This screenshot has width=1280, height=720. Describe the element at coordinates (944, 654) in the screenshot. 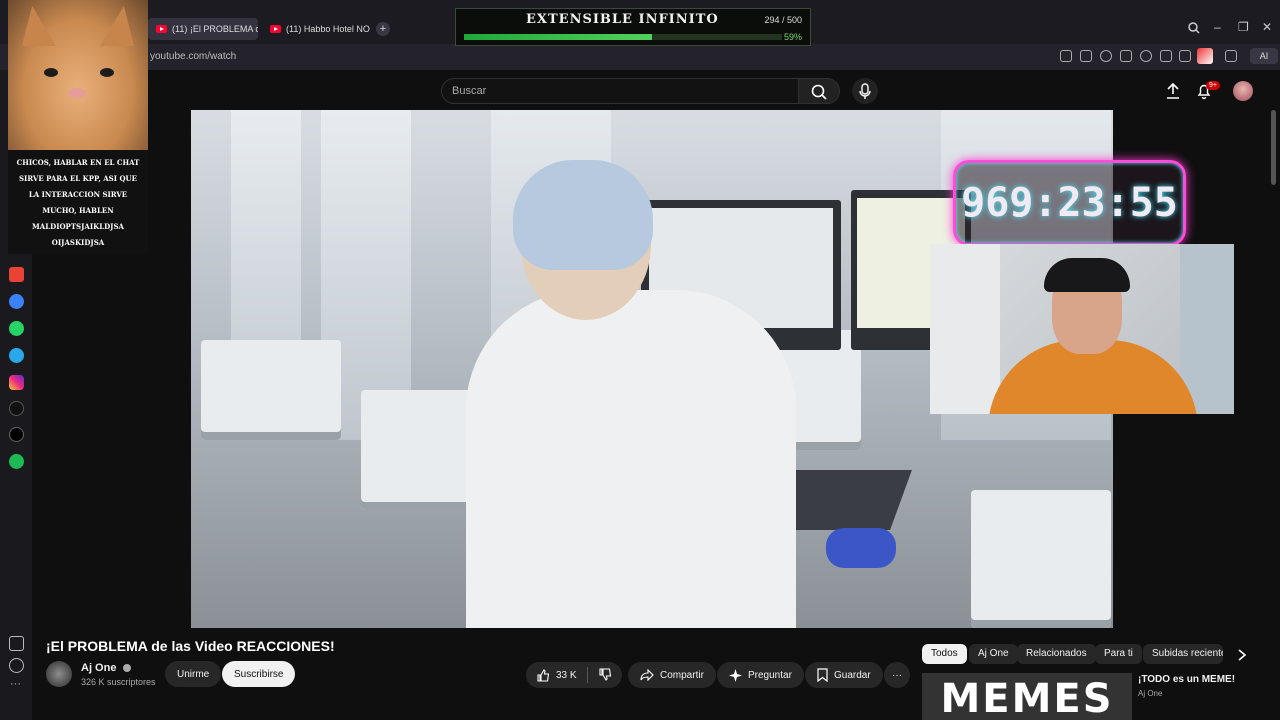

I see `chip-todos: Todos` at that location.